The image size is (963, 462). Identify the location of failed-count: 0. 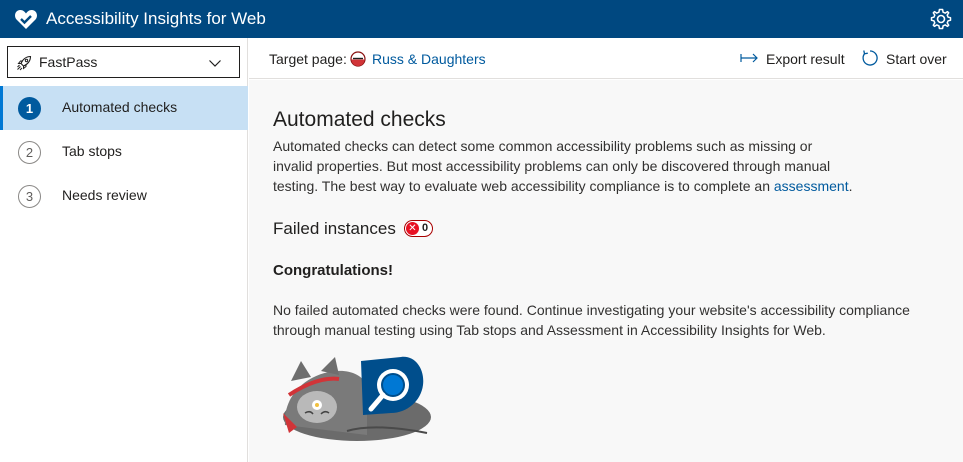
(425, 228).